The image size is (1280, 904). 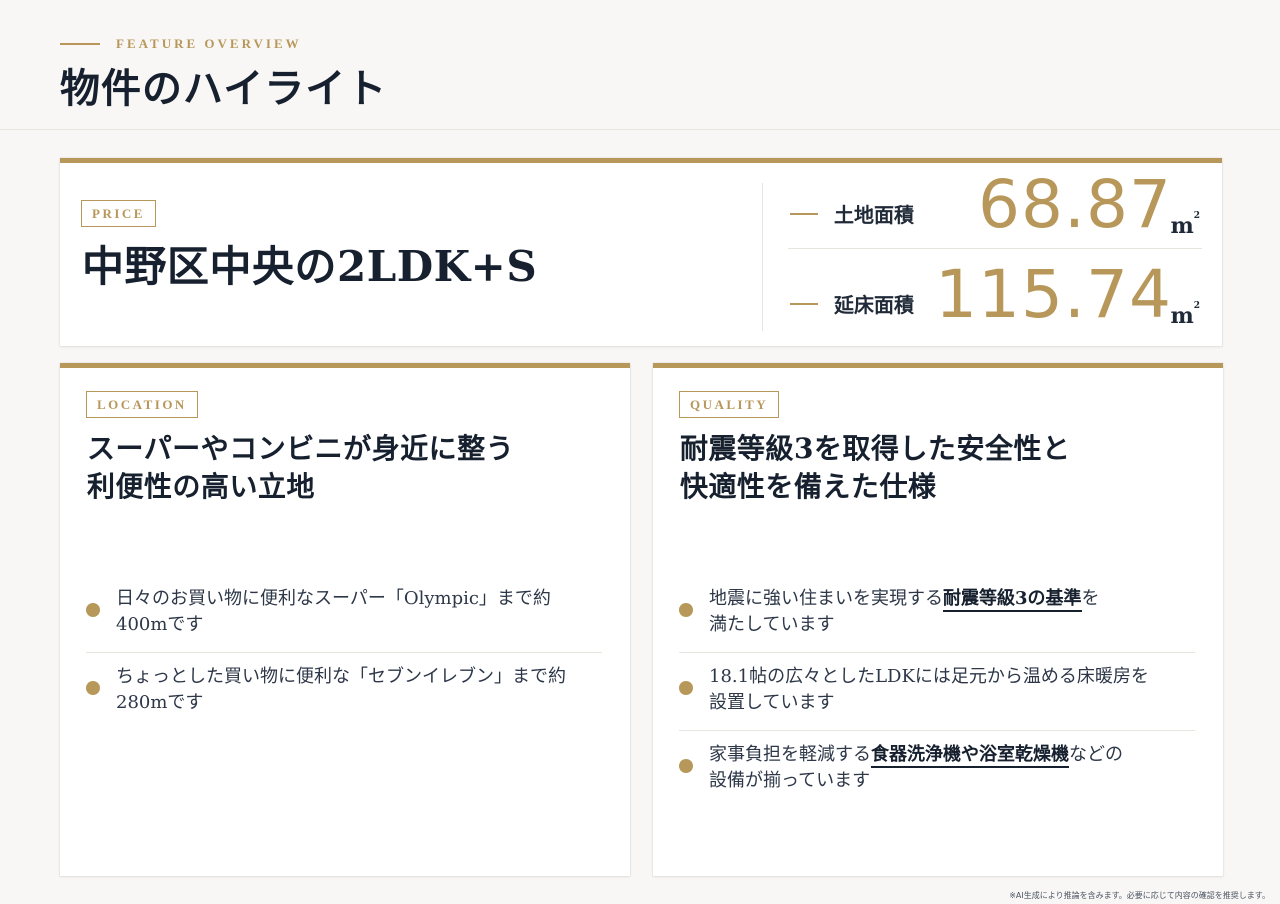 What do you see at coordinates (142, 404) in the screenshot?
I see `location-tag: LOCATION` at bounding box center [142, 404].